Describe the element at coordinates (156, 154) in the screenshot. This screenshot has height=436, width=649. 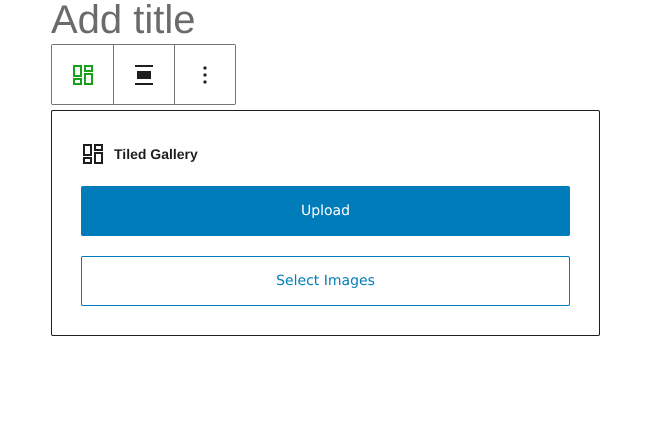
I see `block-name: Tiled Gallery` at that location.